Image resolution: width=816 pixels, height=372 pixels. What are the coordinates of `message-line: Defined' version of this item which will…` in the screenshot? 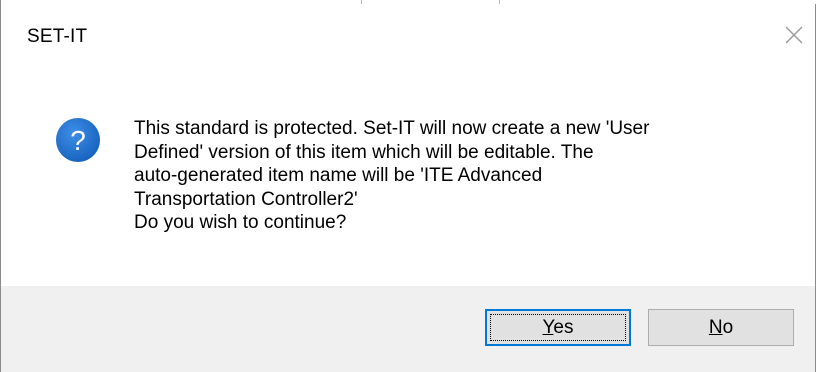 It's located at (364, 152).